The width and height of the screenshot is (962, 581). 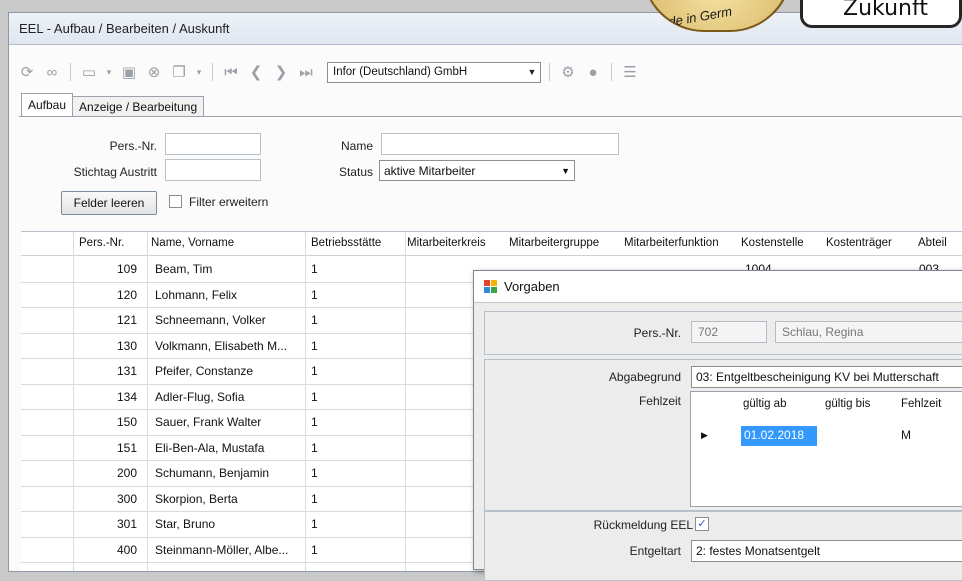 I want to click on tab-divider, so click(x=490, y=116).